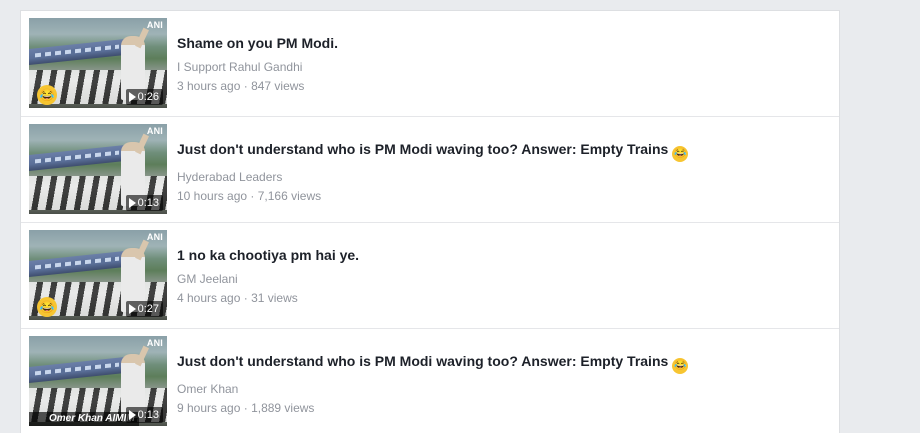  I want to click on page-name: I Support Rahul Gandhi, so click(503, 67).